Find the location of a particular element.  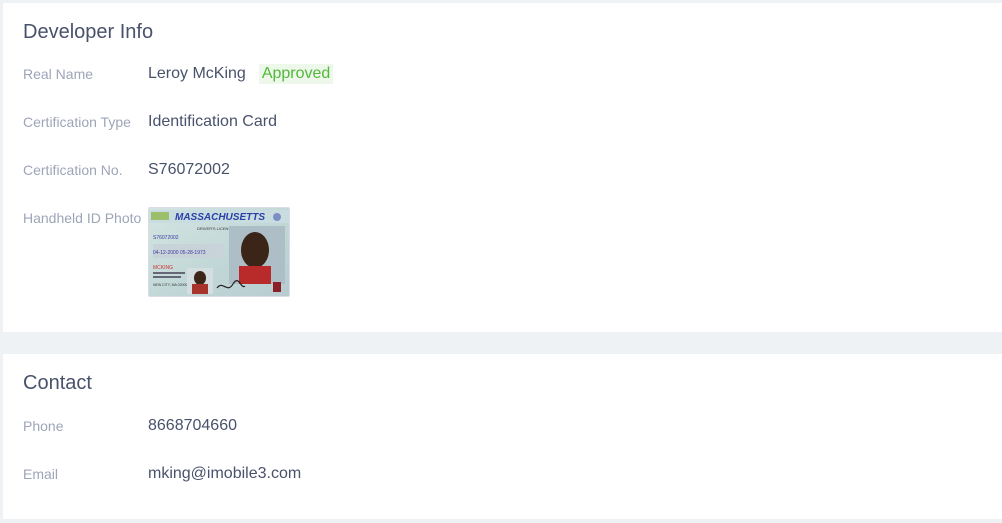

real-name-label: Real Name is located at coordinates (58, 74).